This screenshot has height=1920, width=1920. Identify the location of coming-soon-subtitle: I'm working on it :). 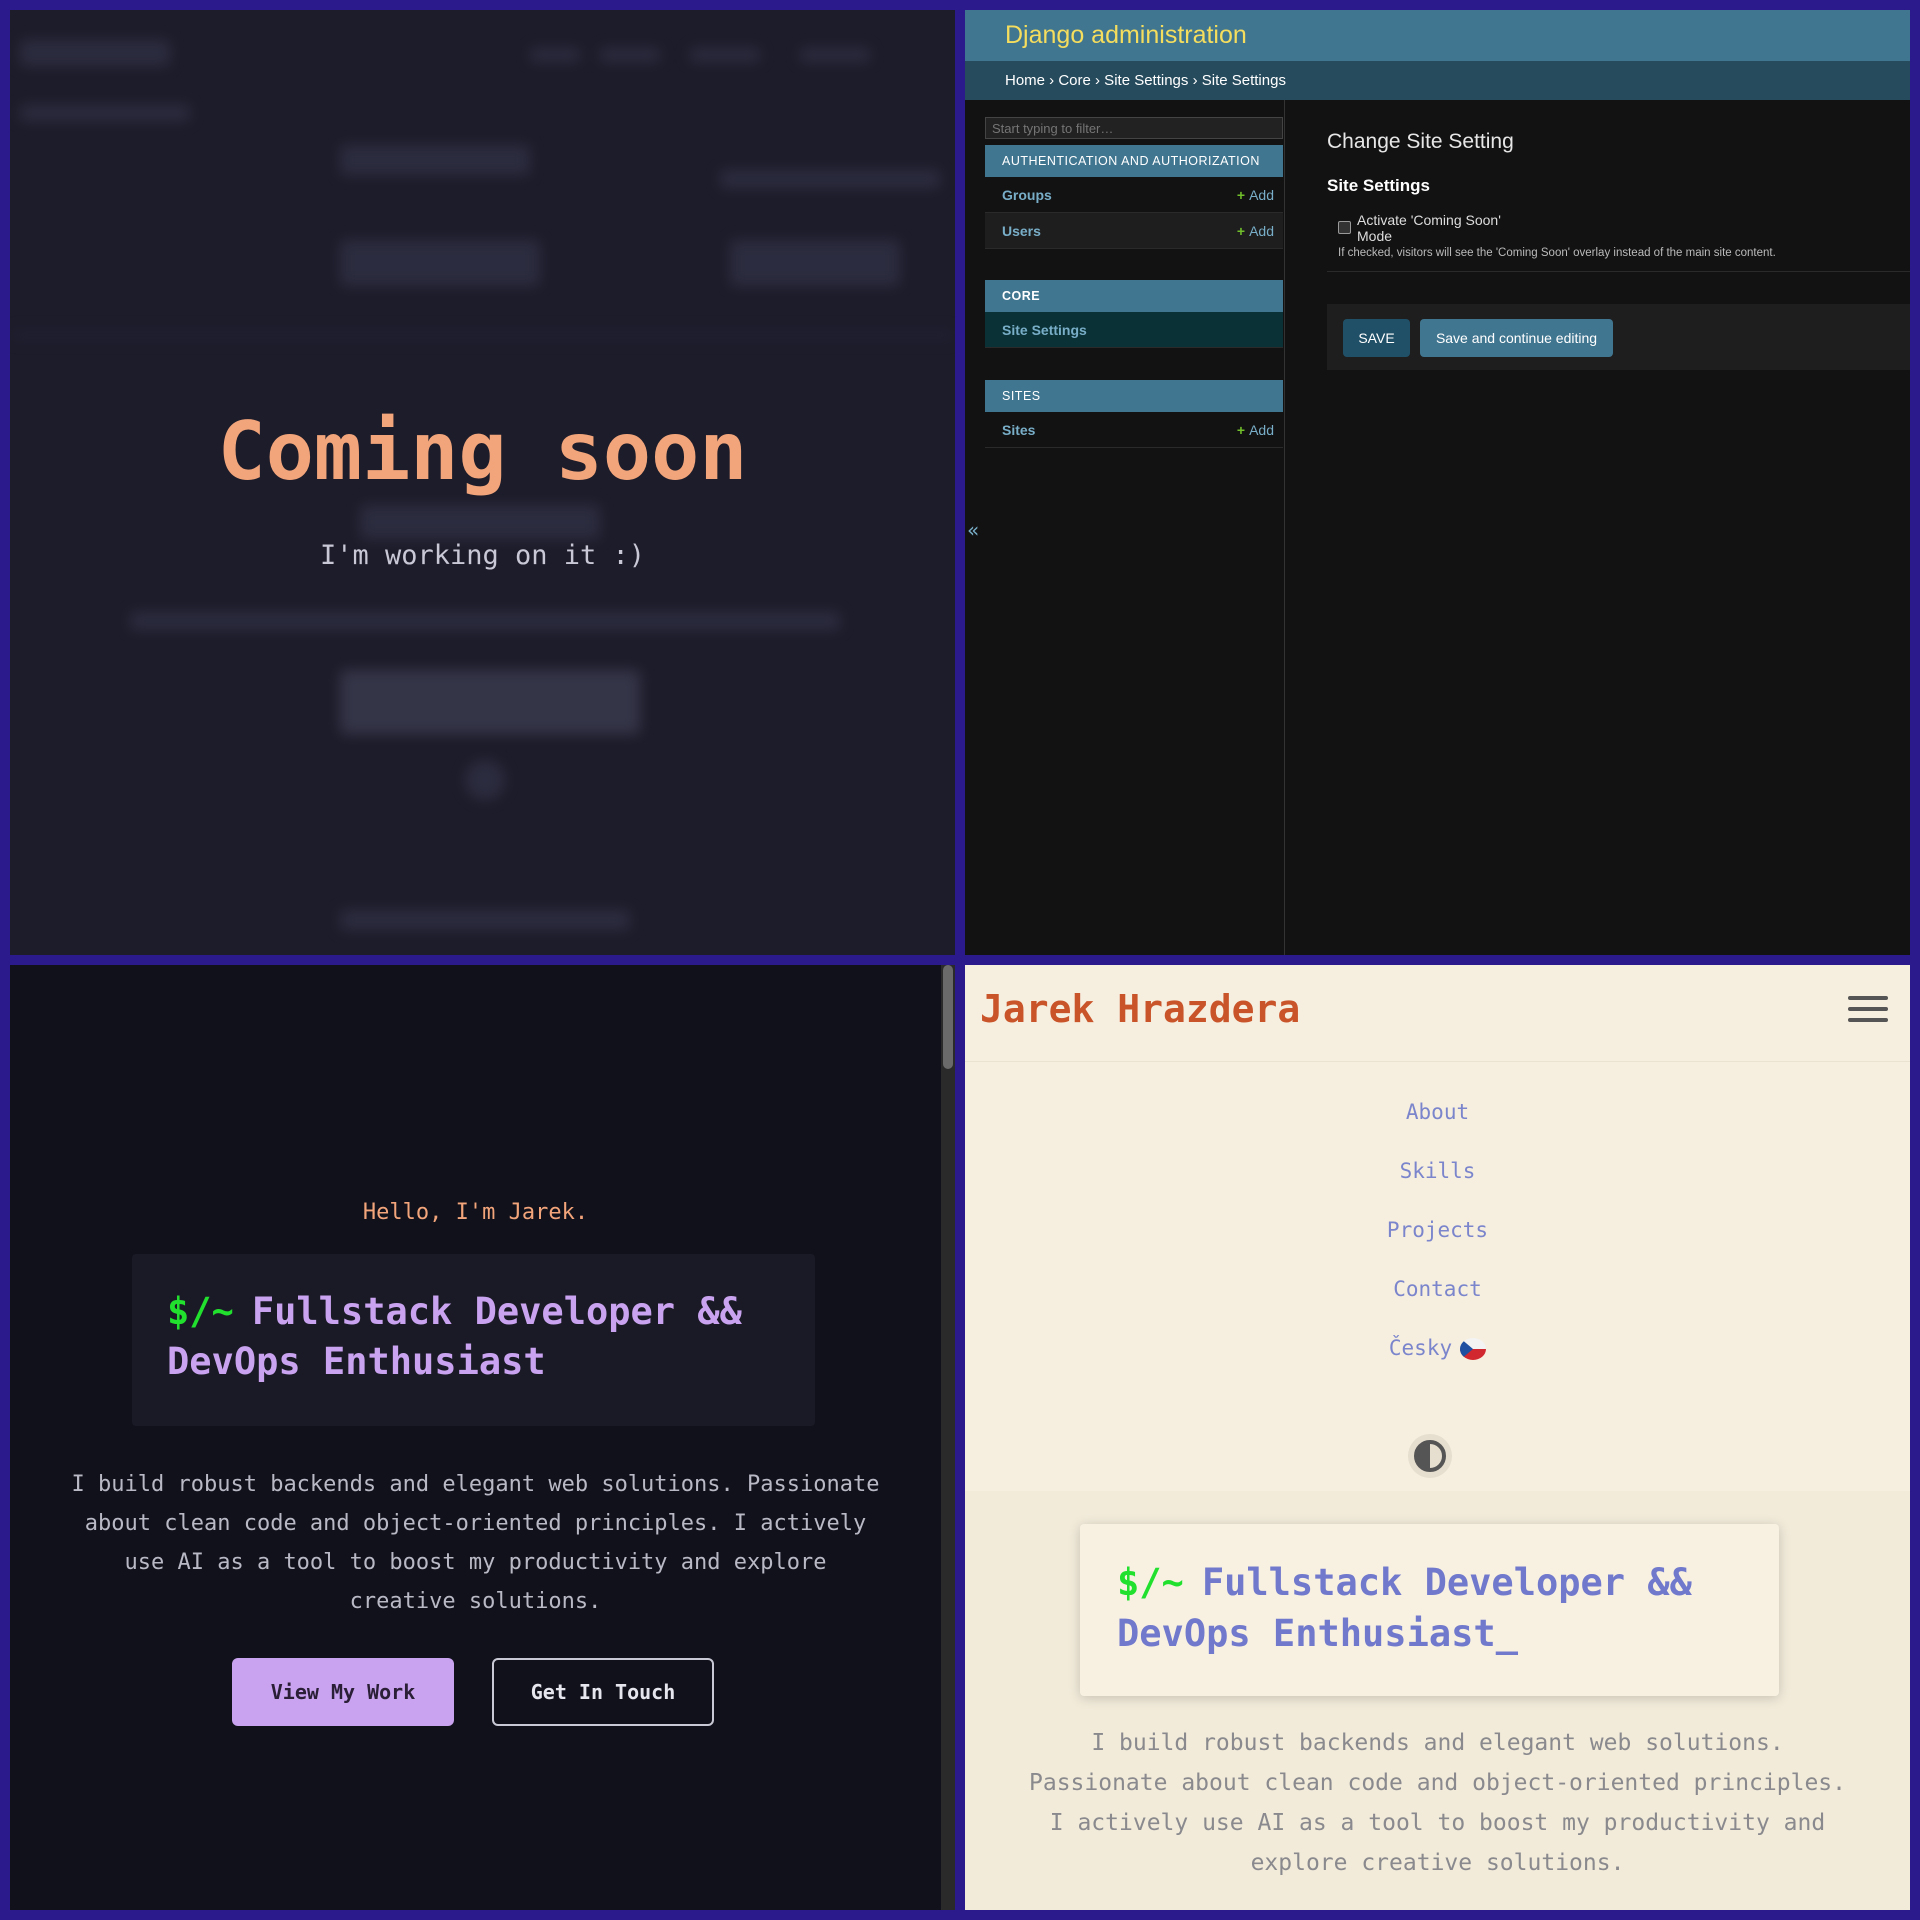
(482, 555).